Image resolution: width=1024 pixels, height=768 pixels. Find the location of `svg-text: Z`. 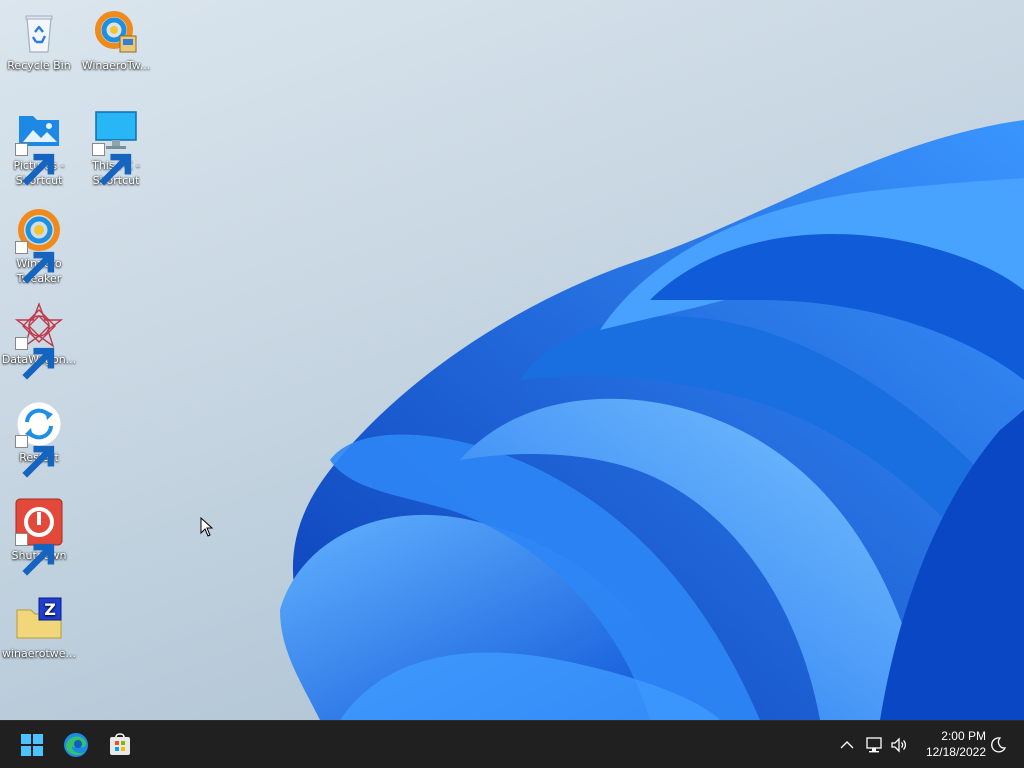

svg-text: Z is located at coordinates (50, 609).